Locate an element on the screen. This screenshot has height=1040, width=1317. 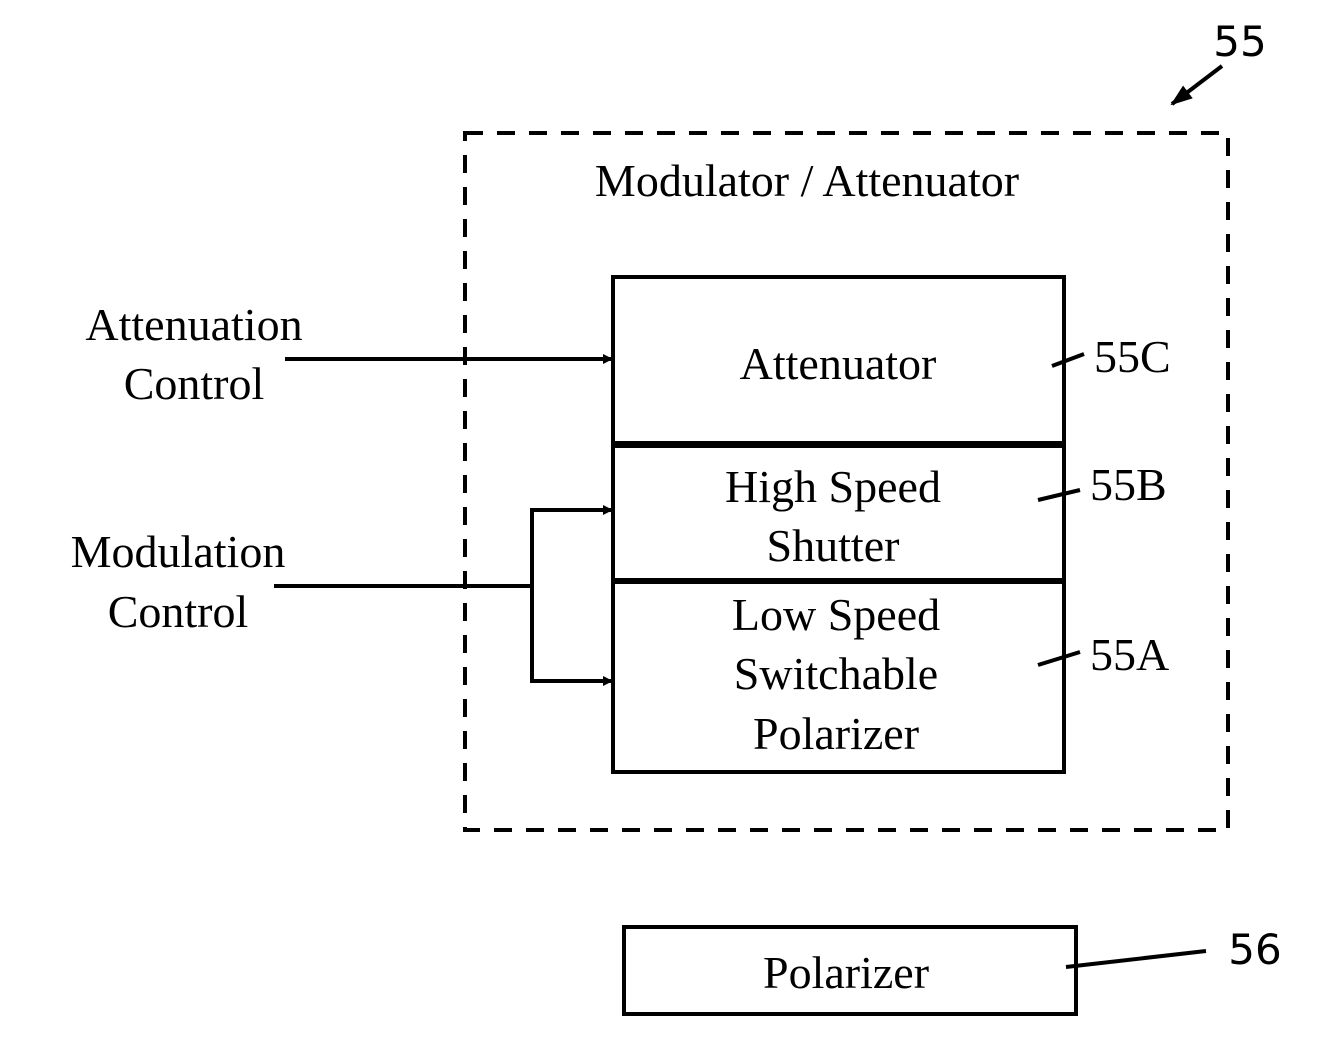
attenuation-control-label-line1: Attenuation is located at coordinates (193, 324).